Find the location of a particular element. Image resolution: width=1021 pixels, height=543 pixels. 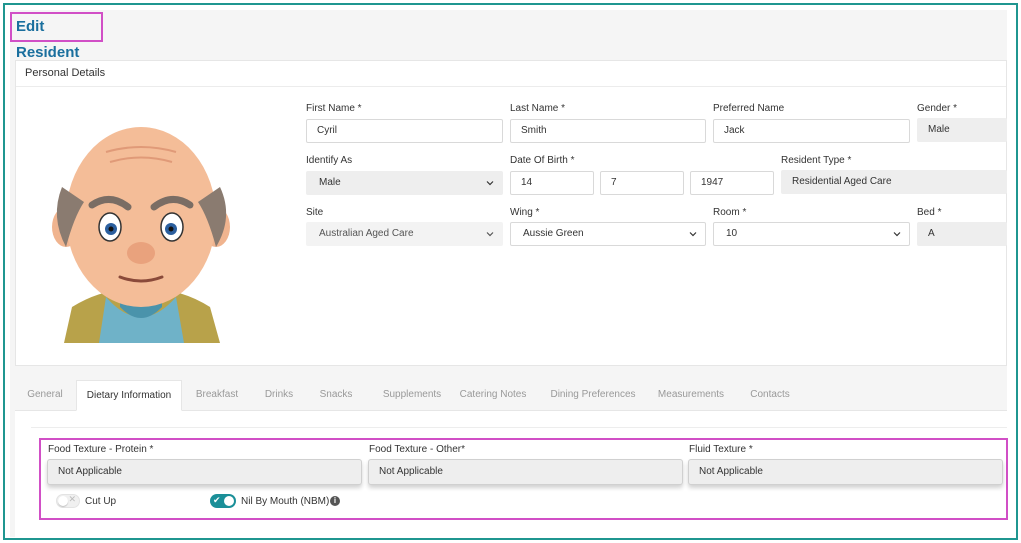

panel-divider is located at coordinates (519, 427).